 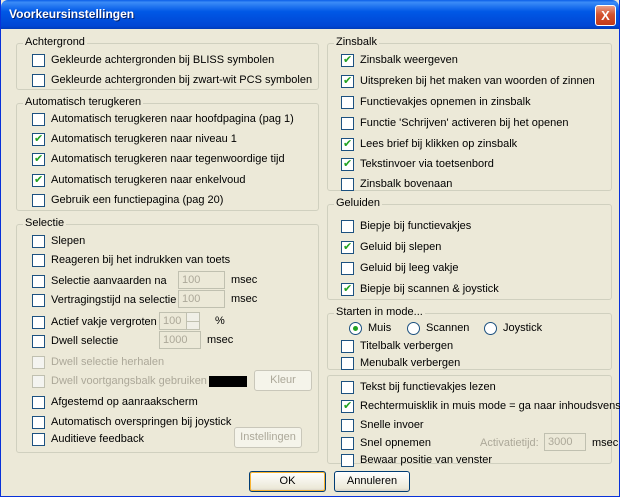 I want to click on checkbox-tekstinvoer-toetsenbord: Tekstinvoer via toetsenbord, so click(x=417, y=164).